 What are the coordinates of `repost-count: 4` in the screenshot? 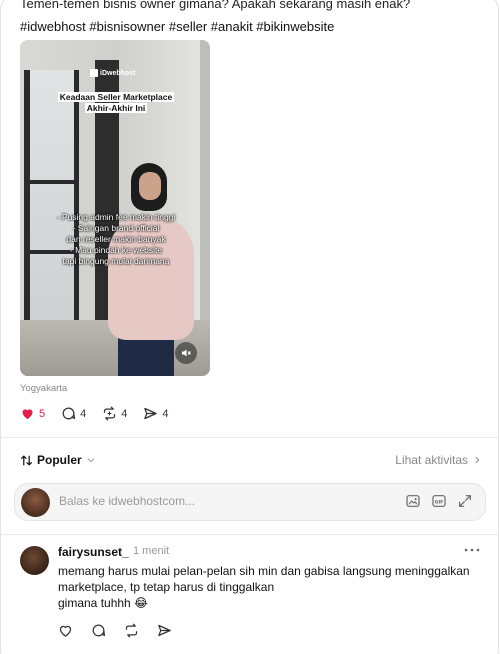 It's located at (124, 413).